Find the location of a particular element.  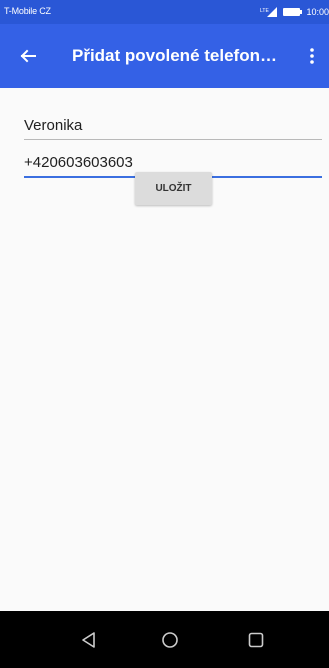

battery-icon is located at coordinates (293, 12).